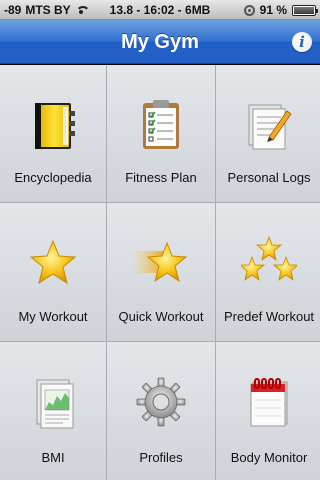 Image resolution: width=320 pixels, height=480 pixels. Describe the element at coordinates (161, 457) in the screenshot. I see `tile-label: Profiles` at that location.